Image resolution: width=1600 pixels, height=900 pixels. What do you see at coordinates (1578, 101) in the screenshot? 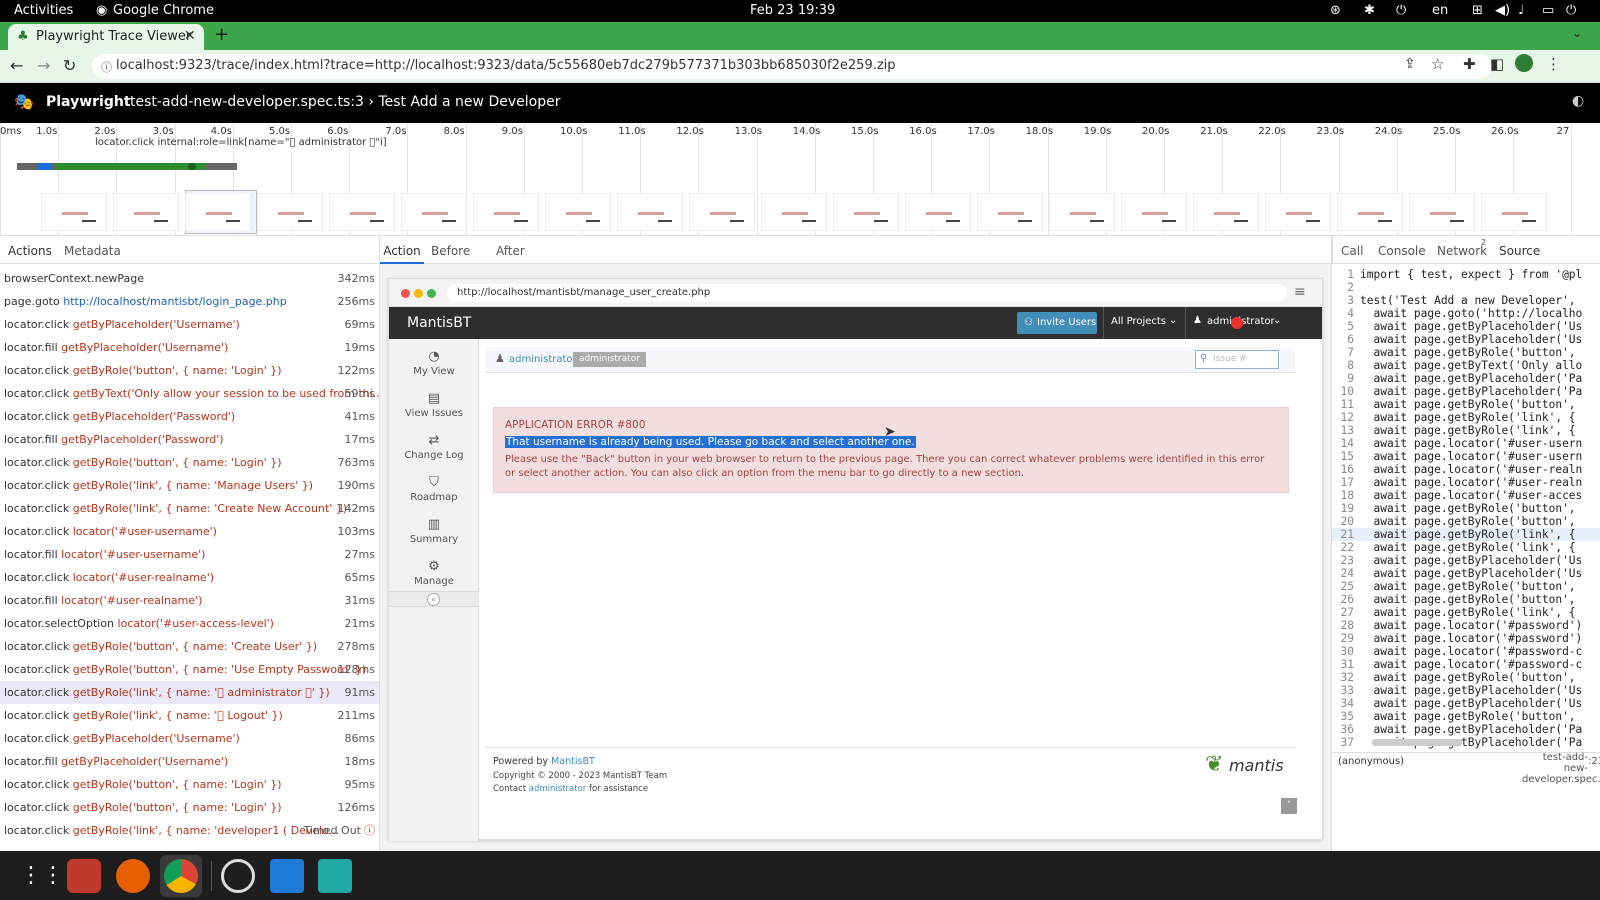
I see `theme-toggle-icon: ◐` at bounding box center [1578, 101].